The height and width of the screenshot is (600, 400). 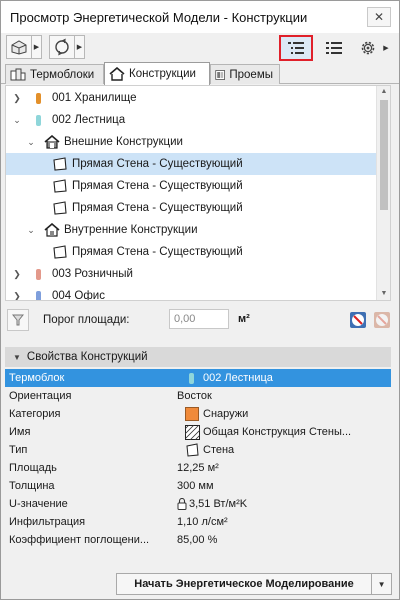 I want to click on model-view-split-button: ▶, so click(x=24, y=47).